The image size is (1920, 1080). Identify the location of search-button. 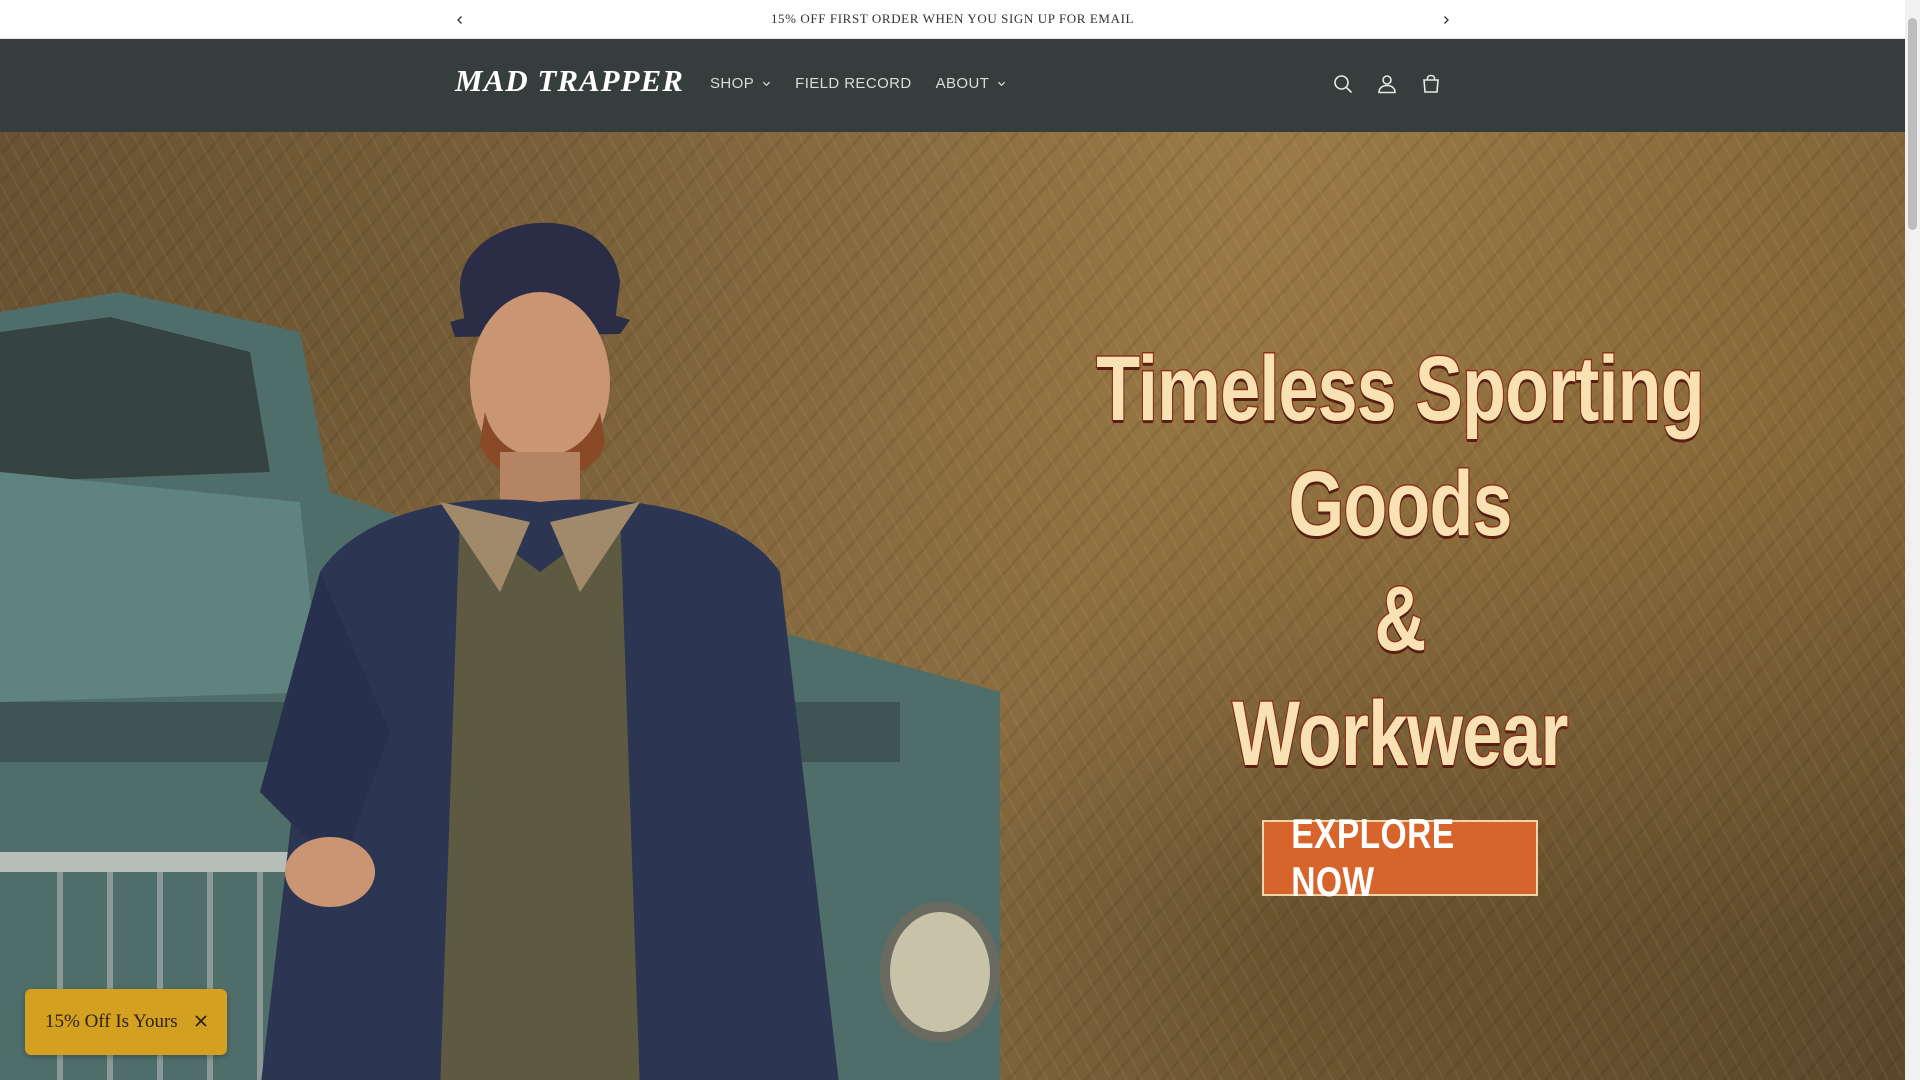
(1343, 84).